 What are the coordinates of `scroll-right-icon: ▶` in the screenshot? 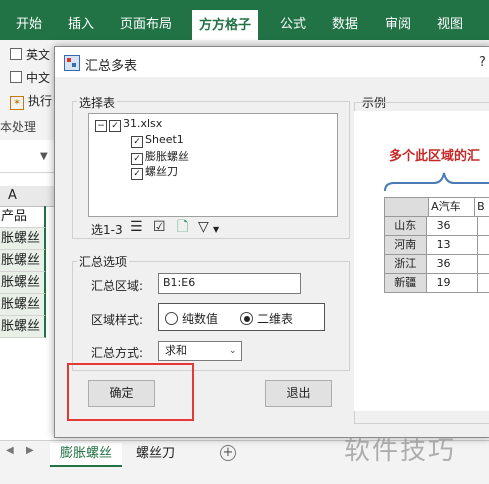 It's located at (30, 450).